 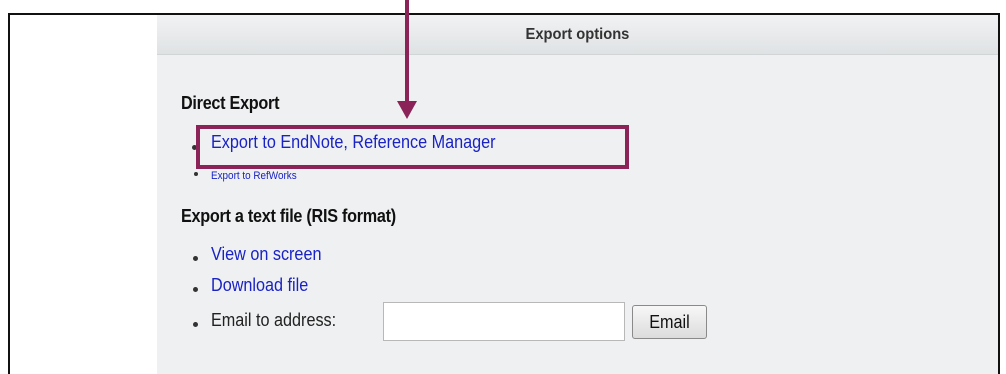 I want to click on panel-header: Export options, so click(x=577, y=35).